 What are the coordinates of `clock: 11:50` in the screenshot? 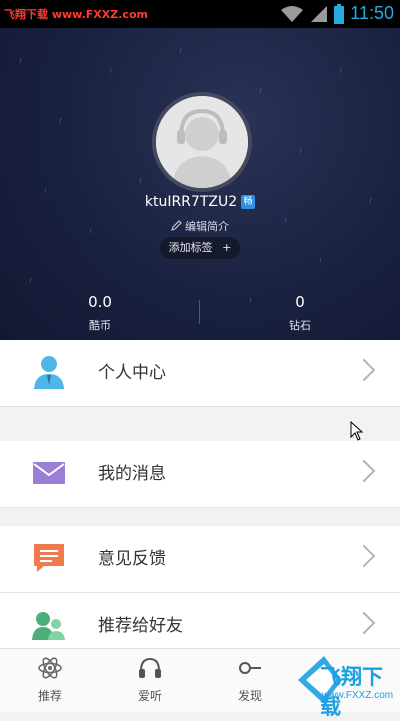 It's located at (372, 13).